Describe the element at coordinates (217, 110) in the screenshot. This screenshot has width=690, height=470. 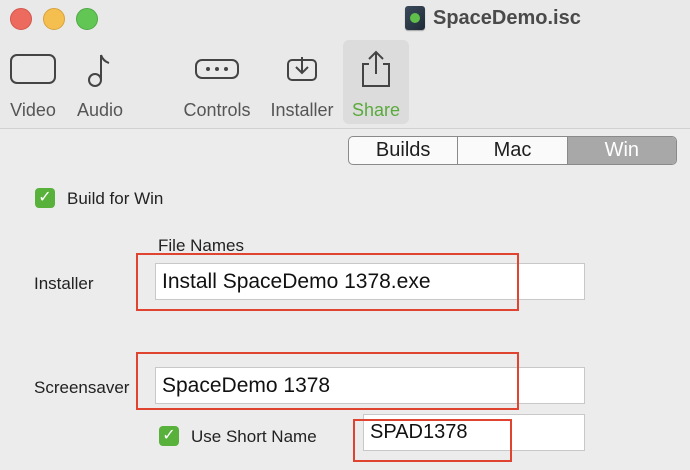
I see `toolbar-controls-label: Controls` at that location.